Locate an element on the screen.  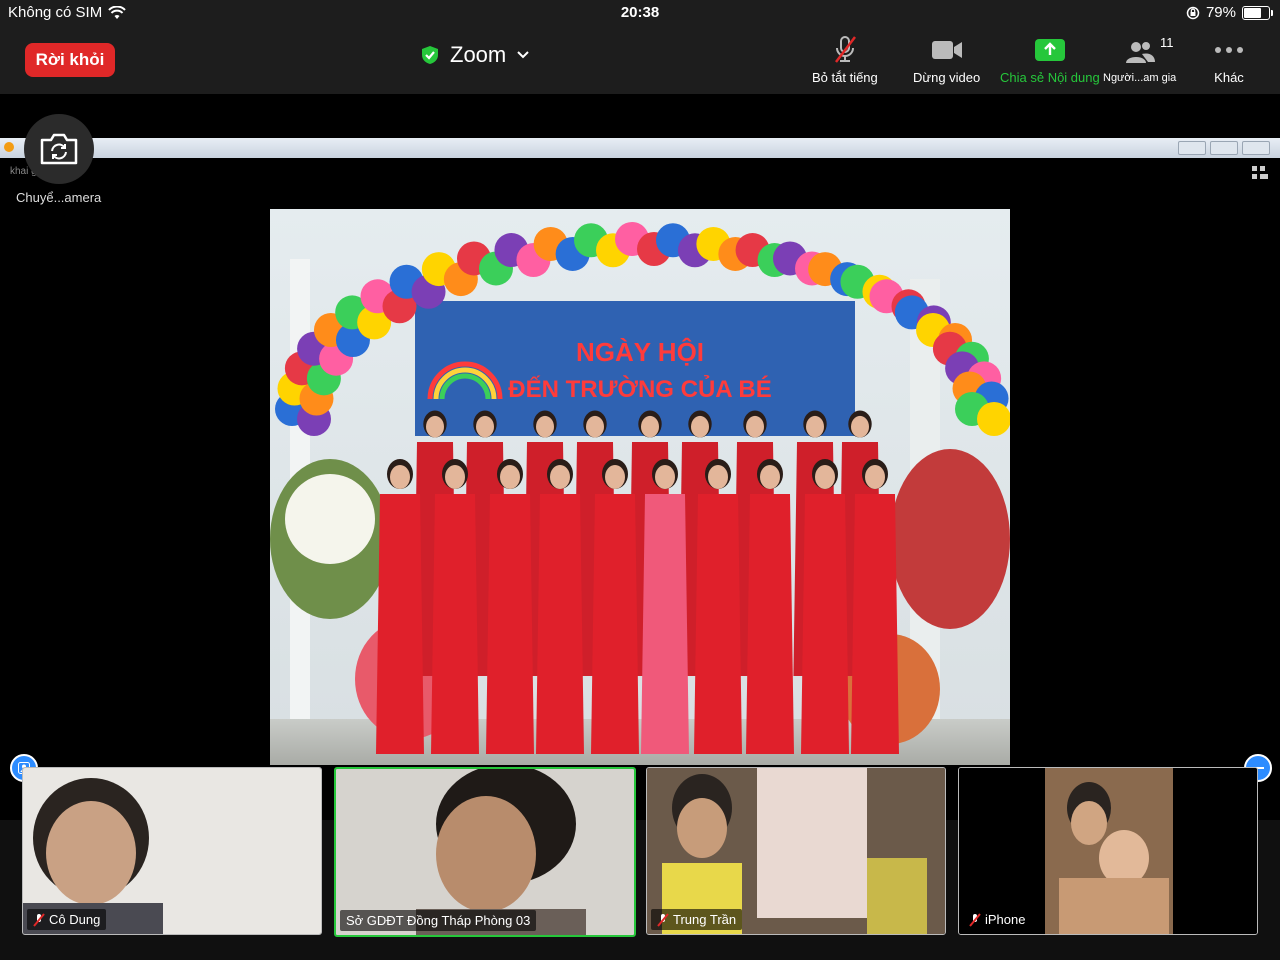
restore-icon is located at coordinates (1224, 148).